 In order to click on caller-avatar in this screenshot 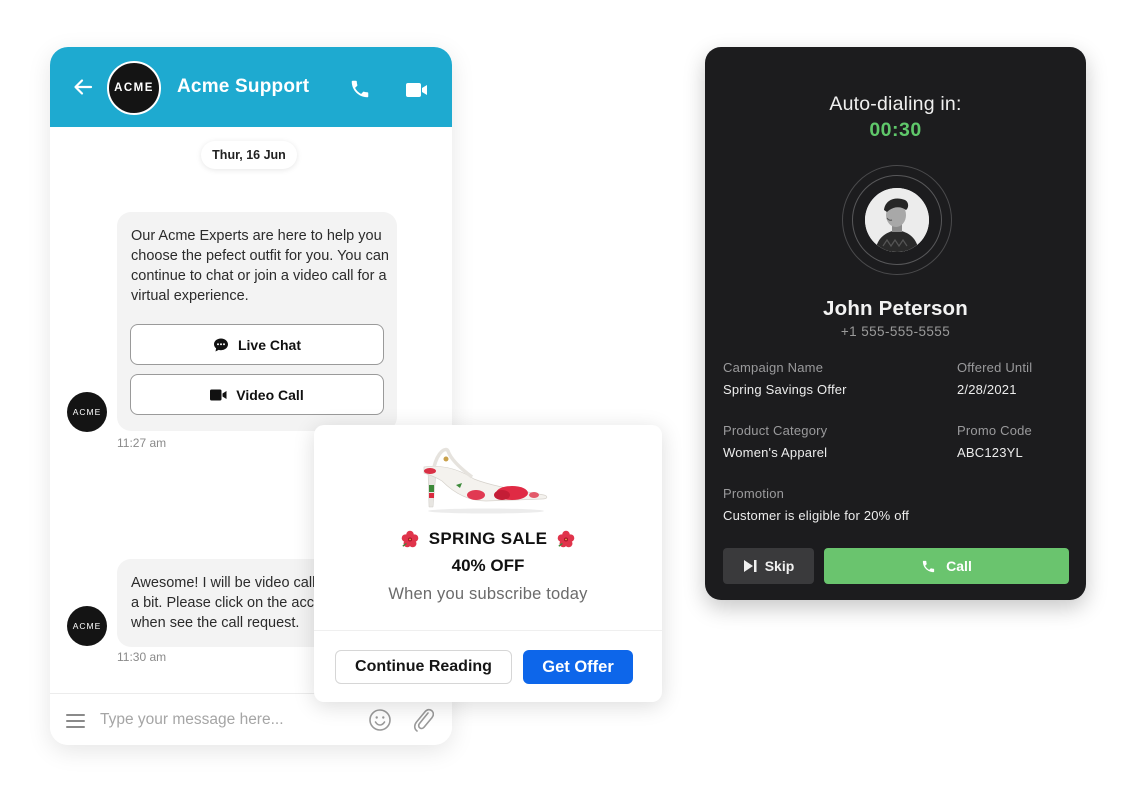, I will do `click(897, 220)`.